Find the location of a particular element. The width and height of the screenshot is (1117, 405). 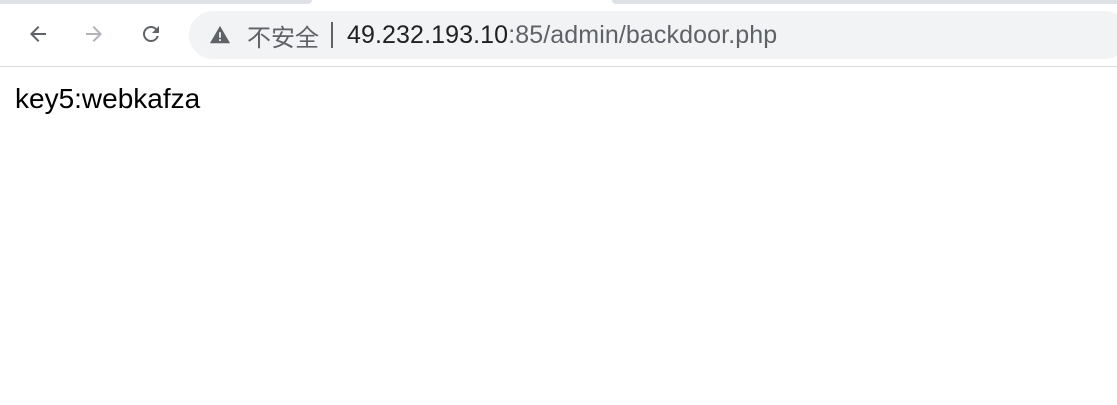

address-bar: 不安全 49.232.193.10:85/admin/backdoor.php is located at coordinates (653, 35).